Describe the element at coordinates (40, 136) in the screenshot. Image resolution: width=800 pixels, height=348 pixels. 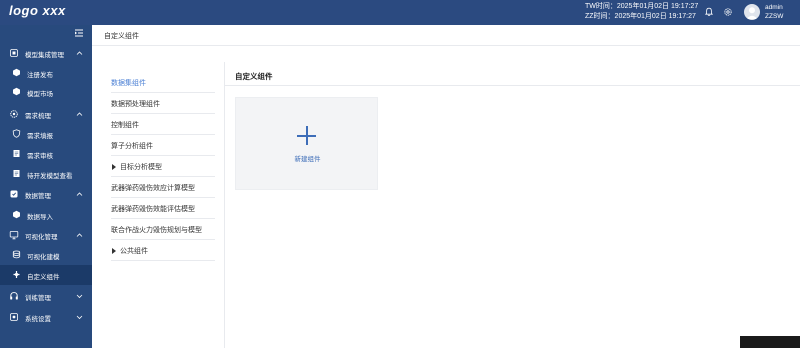
I see `sidebar-item-label: 需求填报` at that location.